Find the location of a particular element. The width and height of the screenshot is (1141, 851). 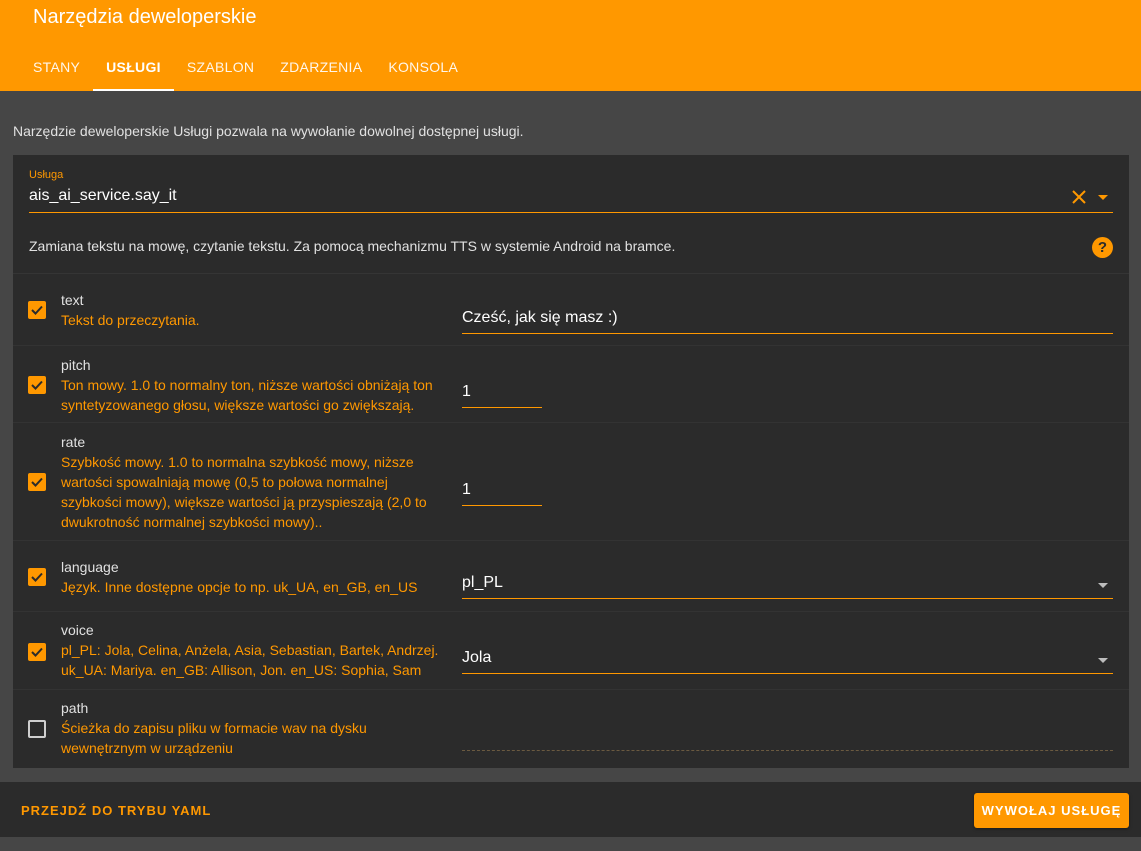

param-name: voice is located at coordinates (77, 630).